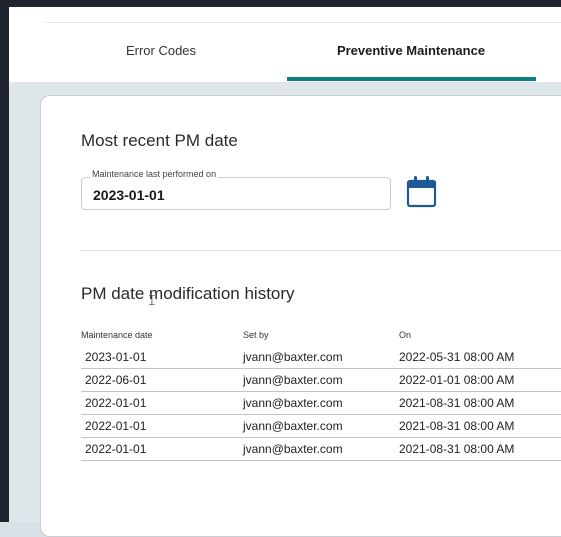  Describe the element at coordinates (411, 54) in the screenshot. I see `tab-preventive-maintenance: Preventive Maintenance` at that location.